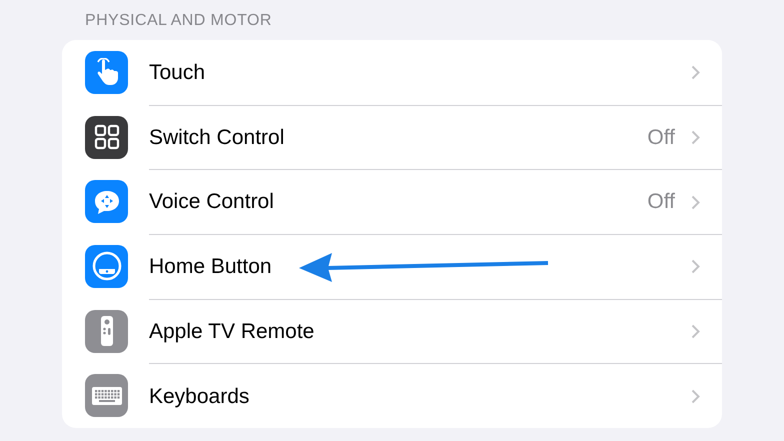  I want to click on row-label: Keyboards, so click(199, 397).